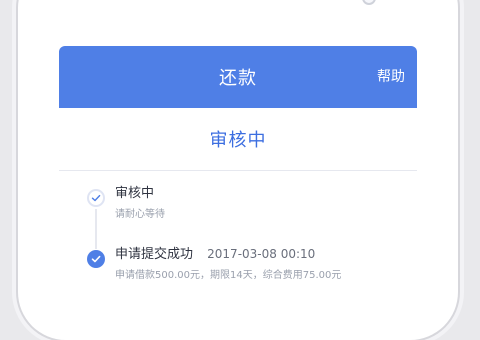 The image size is (480, 340). Describe the element at coordinates (369, 2) in the screenshot. I see `front-camera` at that location.